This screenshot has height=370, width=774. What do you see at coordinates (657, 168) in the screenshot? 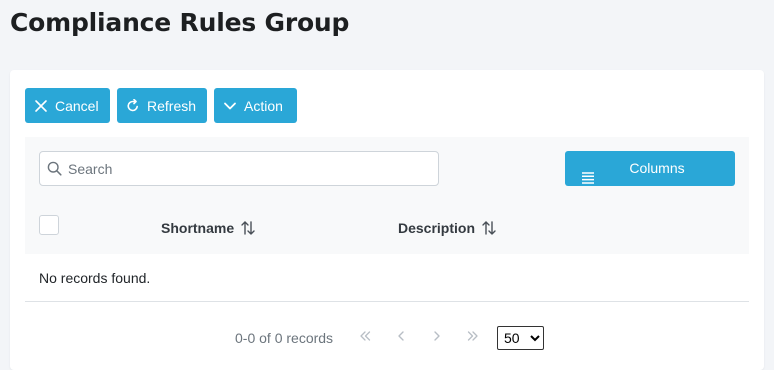
I see `columns-button-label: Columns` at bounding box center [657, 168].